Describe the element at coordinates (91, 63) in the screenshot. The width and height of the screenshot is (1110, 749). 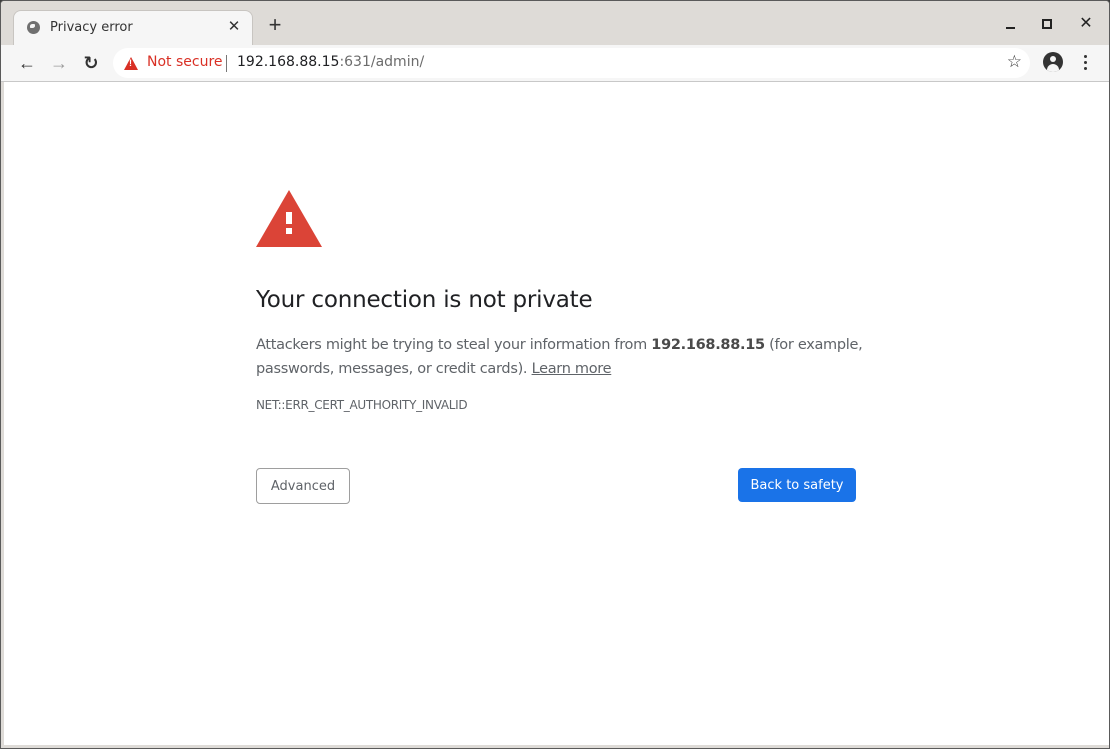
I see `reload-button: ↻` at that location.